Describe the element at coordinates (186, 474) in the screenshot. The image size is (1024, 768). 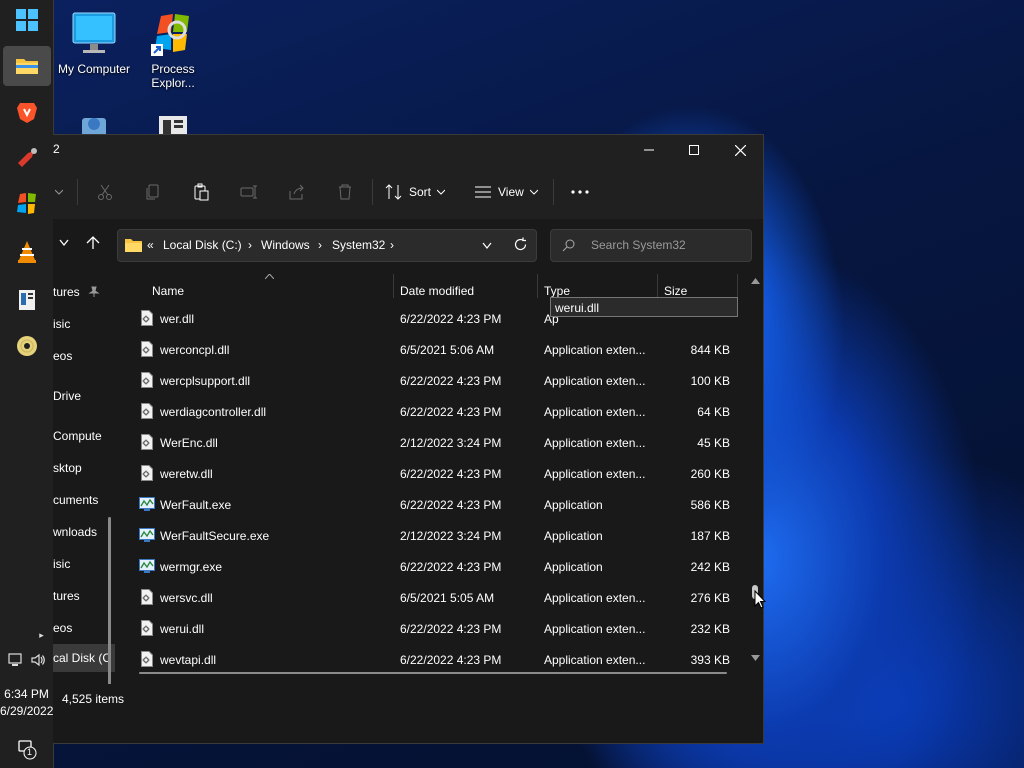
I see `file-name: weretw.dll` at that location.